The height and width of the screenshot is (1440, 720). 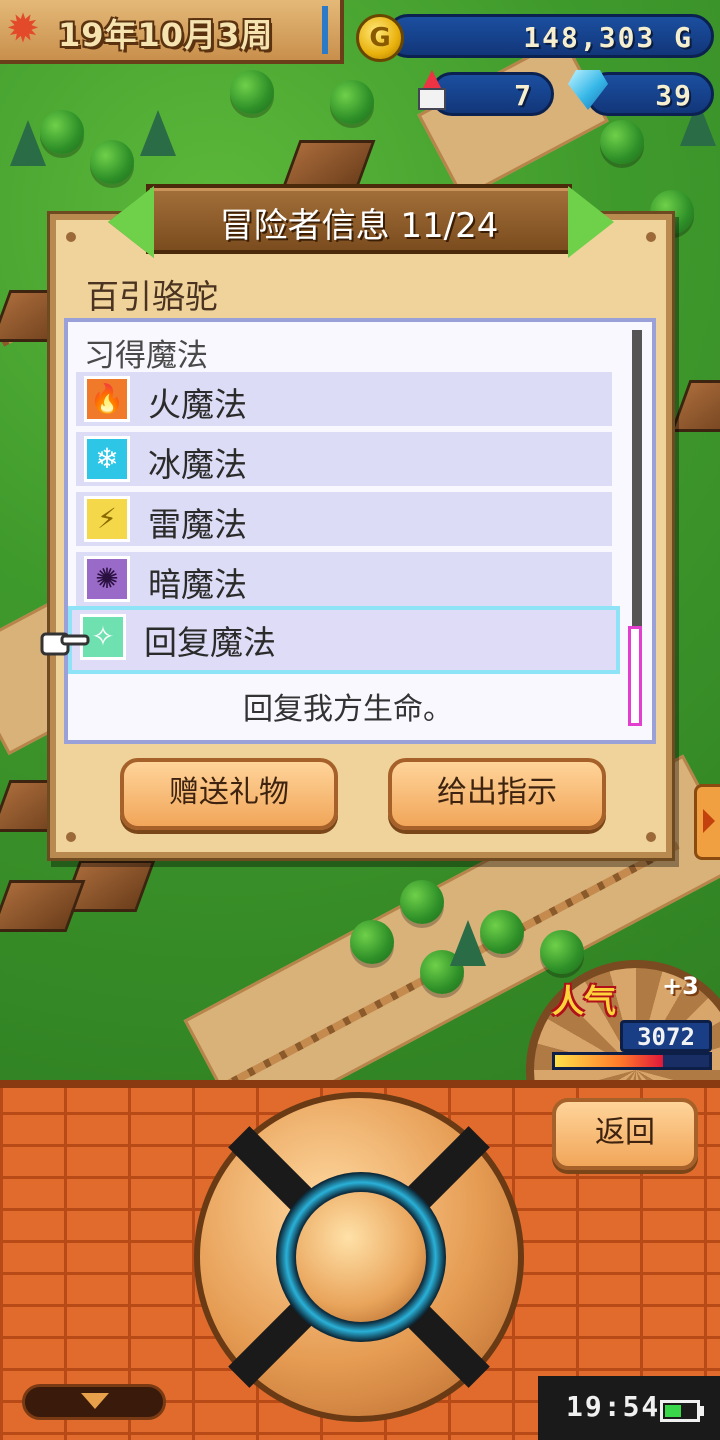 I want to click on magic-item-thunder: ⚡ 雷魔法, so click(x=344, y=519).